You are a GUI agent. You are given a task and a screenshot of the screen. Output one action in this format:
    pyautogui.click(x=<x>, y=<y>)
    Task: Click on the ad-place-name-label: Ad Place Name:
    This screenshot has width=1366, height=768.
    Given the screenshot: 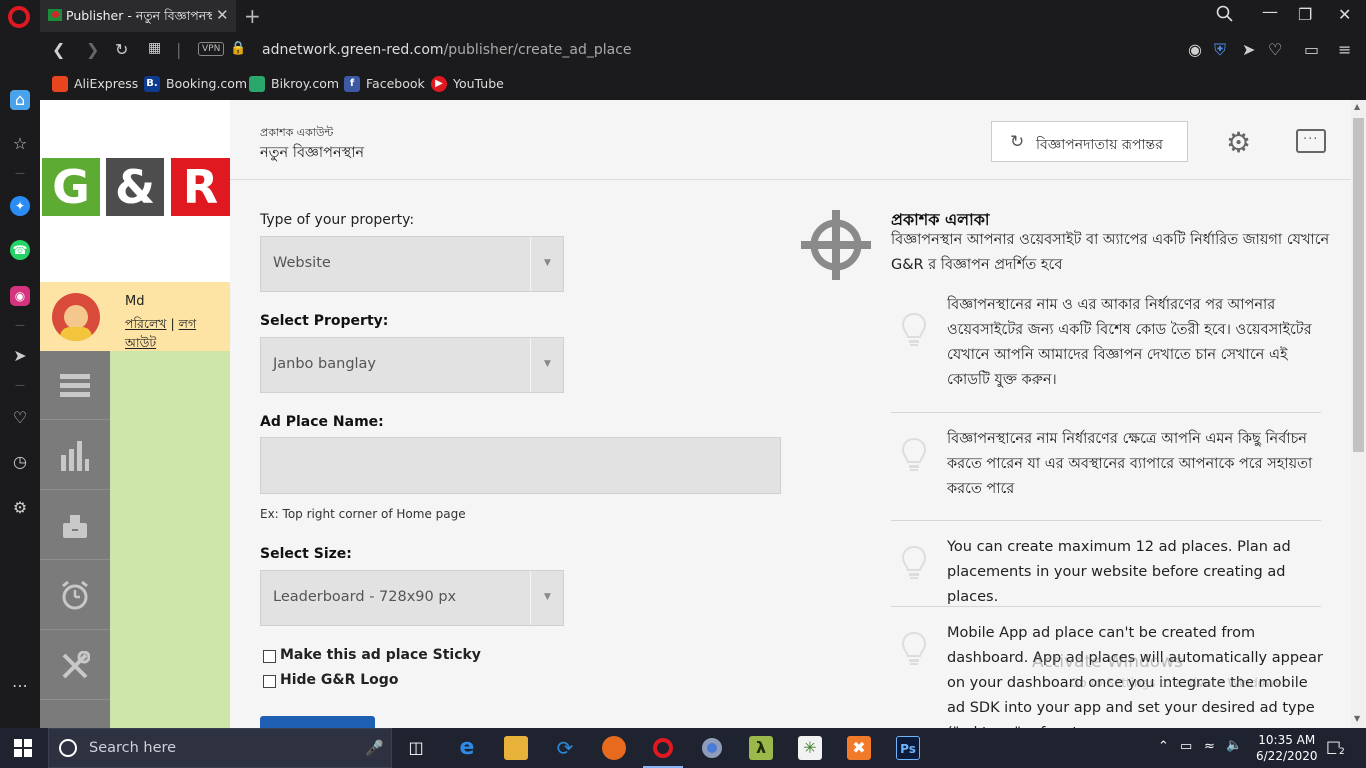 What is the action you would take?
    pyautogui.click(x=322, y=422)
    